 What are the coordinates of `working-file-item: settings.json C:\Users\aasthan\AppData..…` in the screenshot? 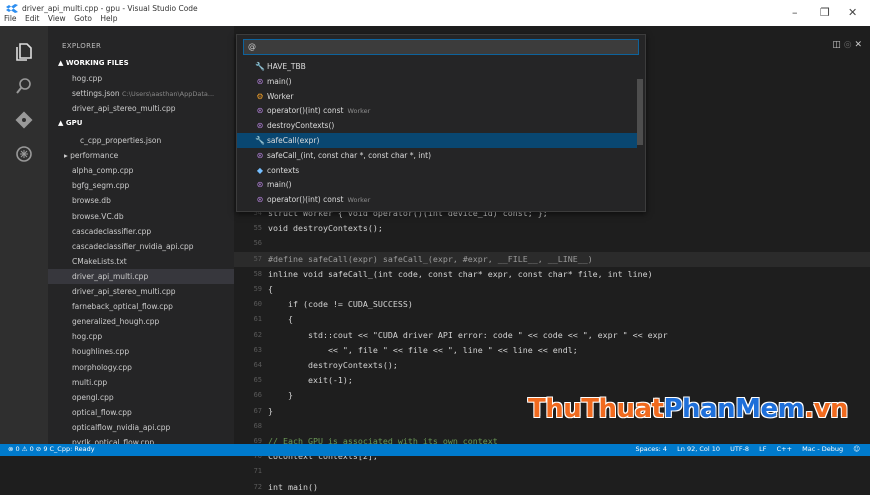 It's located at (141, 93).